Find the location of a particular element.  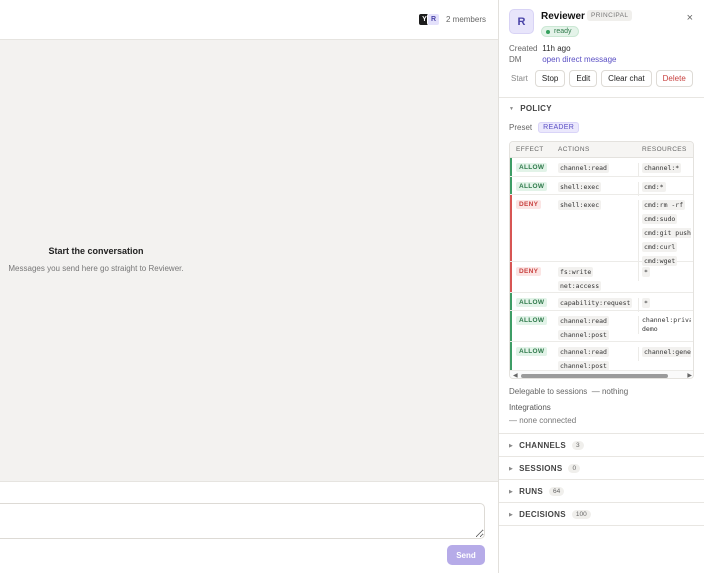

table-row: ALLOW channel:read channel:* is located at coordinates (601, 167).